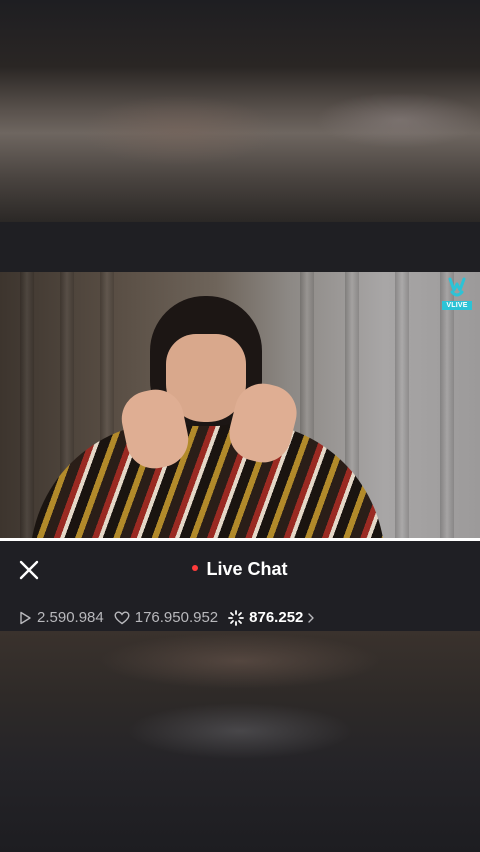 This screenshot has height=852, width=480. I want to click on vlive-logo-icon, so click(457, 287).